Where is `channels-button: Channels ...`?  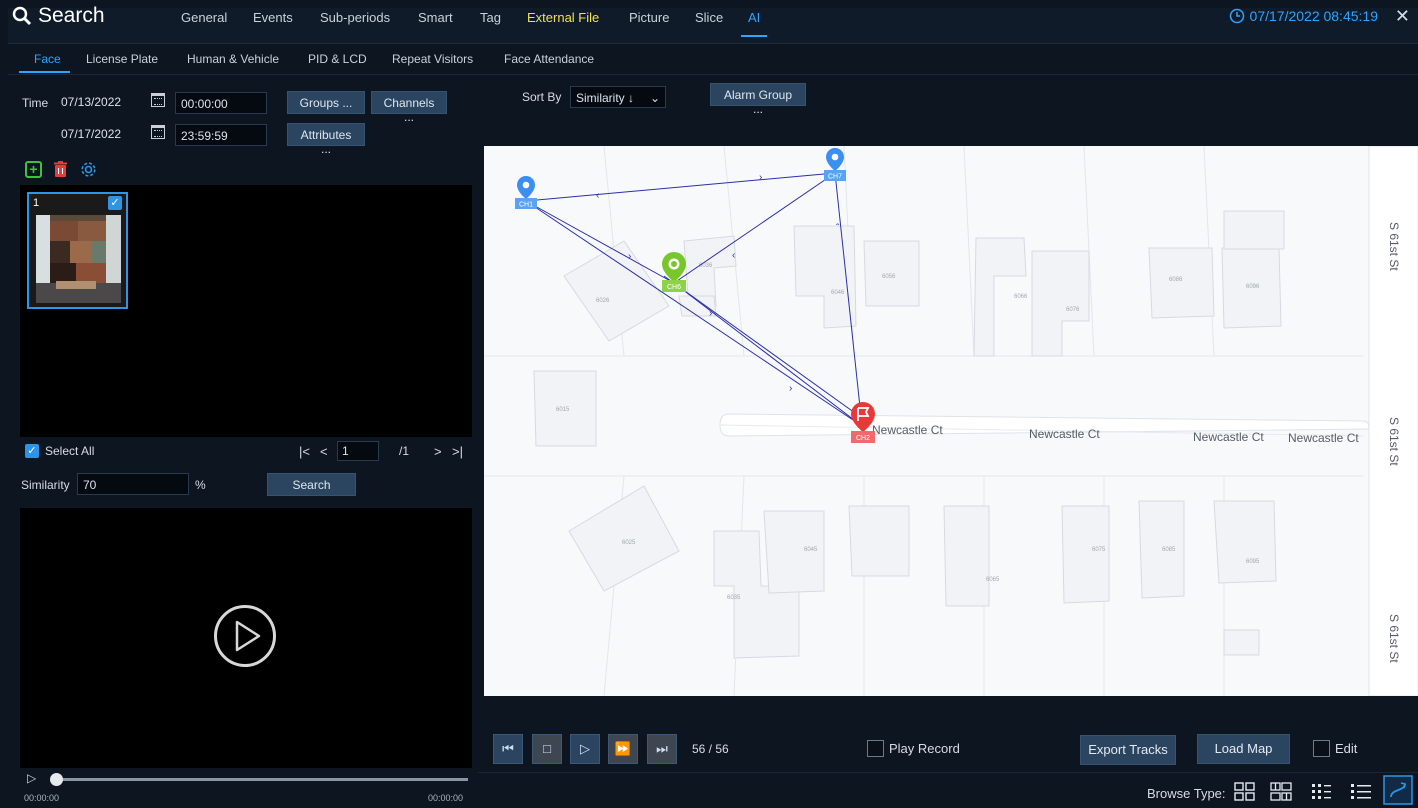
channels-button: Channels ... is located at coordinates (409, 107).